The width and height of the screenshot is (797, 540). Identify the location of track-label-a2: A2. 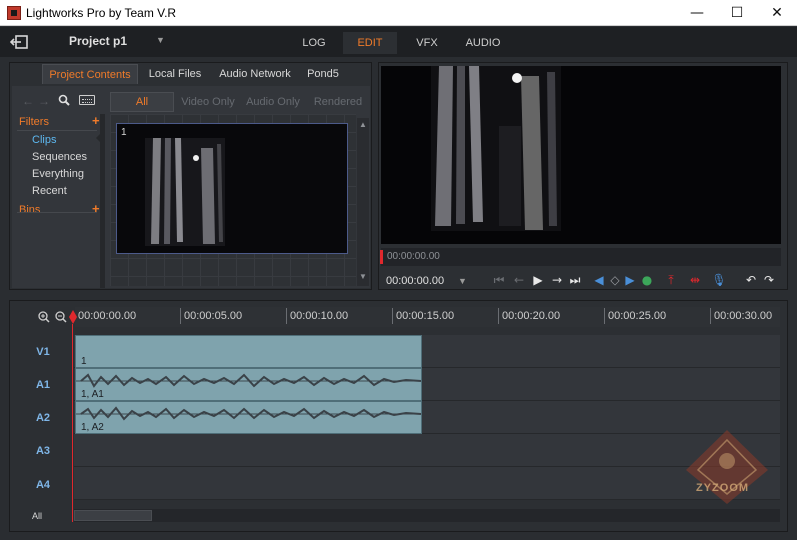
(43, 418).